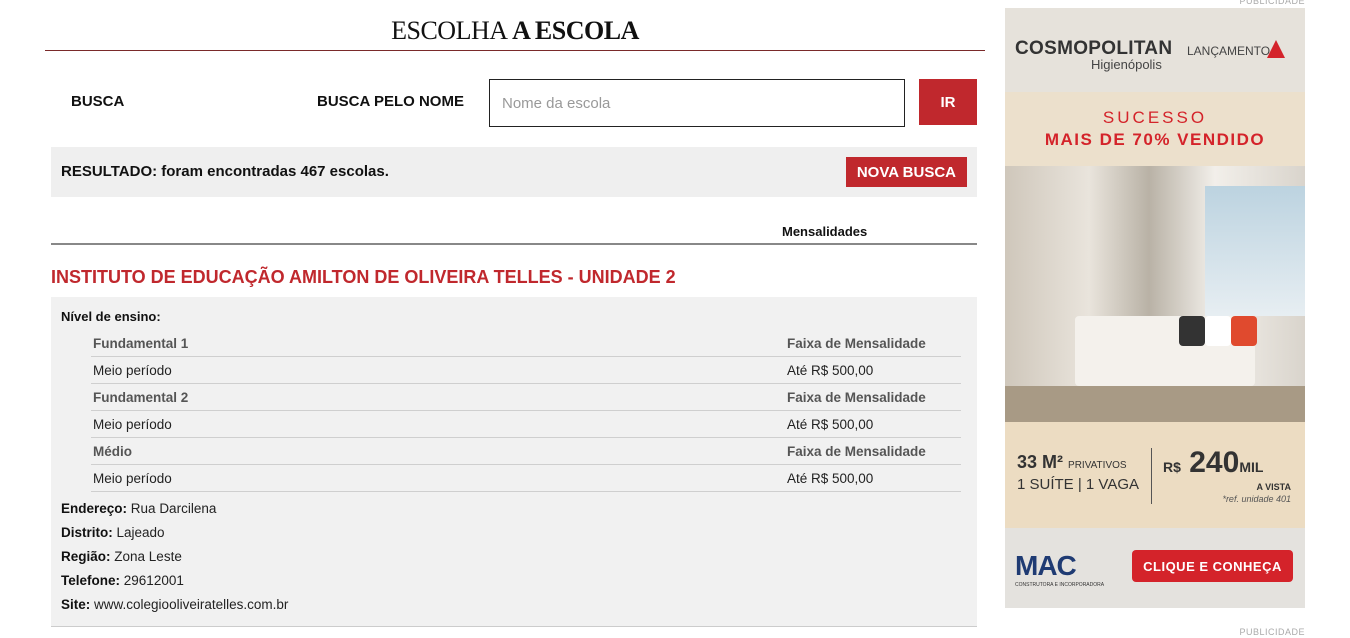  Describe the element at coordinates (1155, 294) in the screenshot. I see `apartment-photo` at that location.